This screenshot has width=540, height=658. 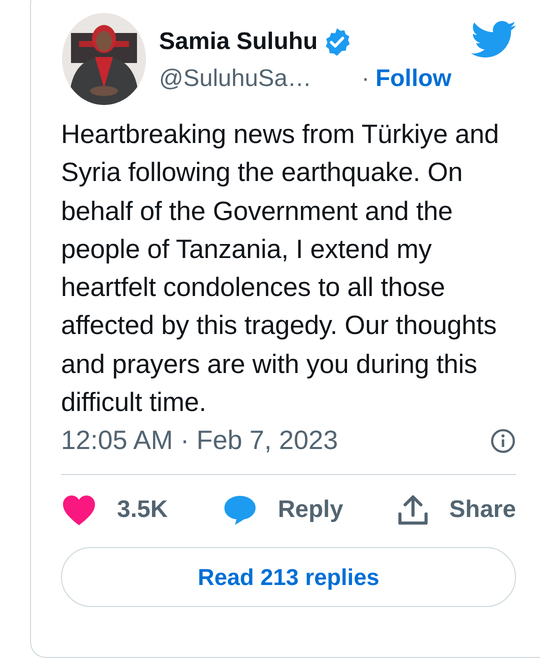 I want to click on reply-label: Reply, so click(x=311, y=510).